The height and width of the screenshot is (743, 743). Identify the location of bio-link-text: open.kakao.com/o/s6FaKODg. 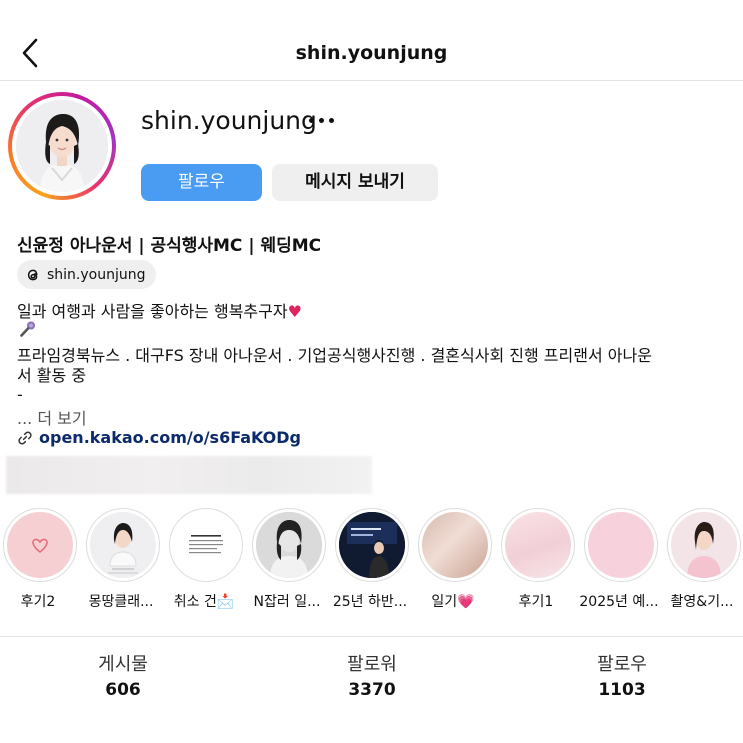
(170, 437).